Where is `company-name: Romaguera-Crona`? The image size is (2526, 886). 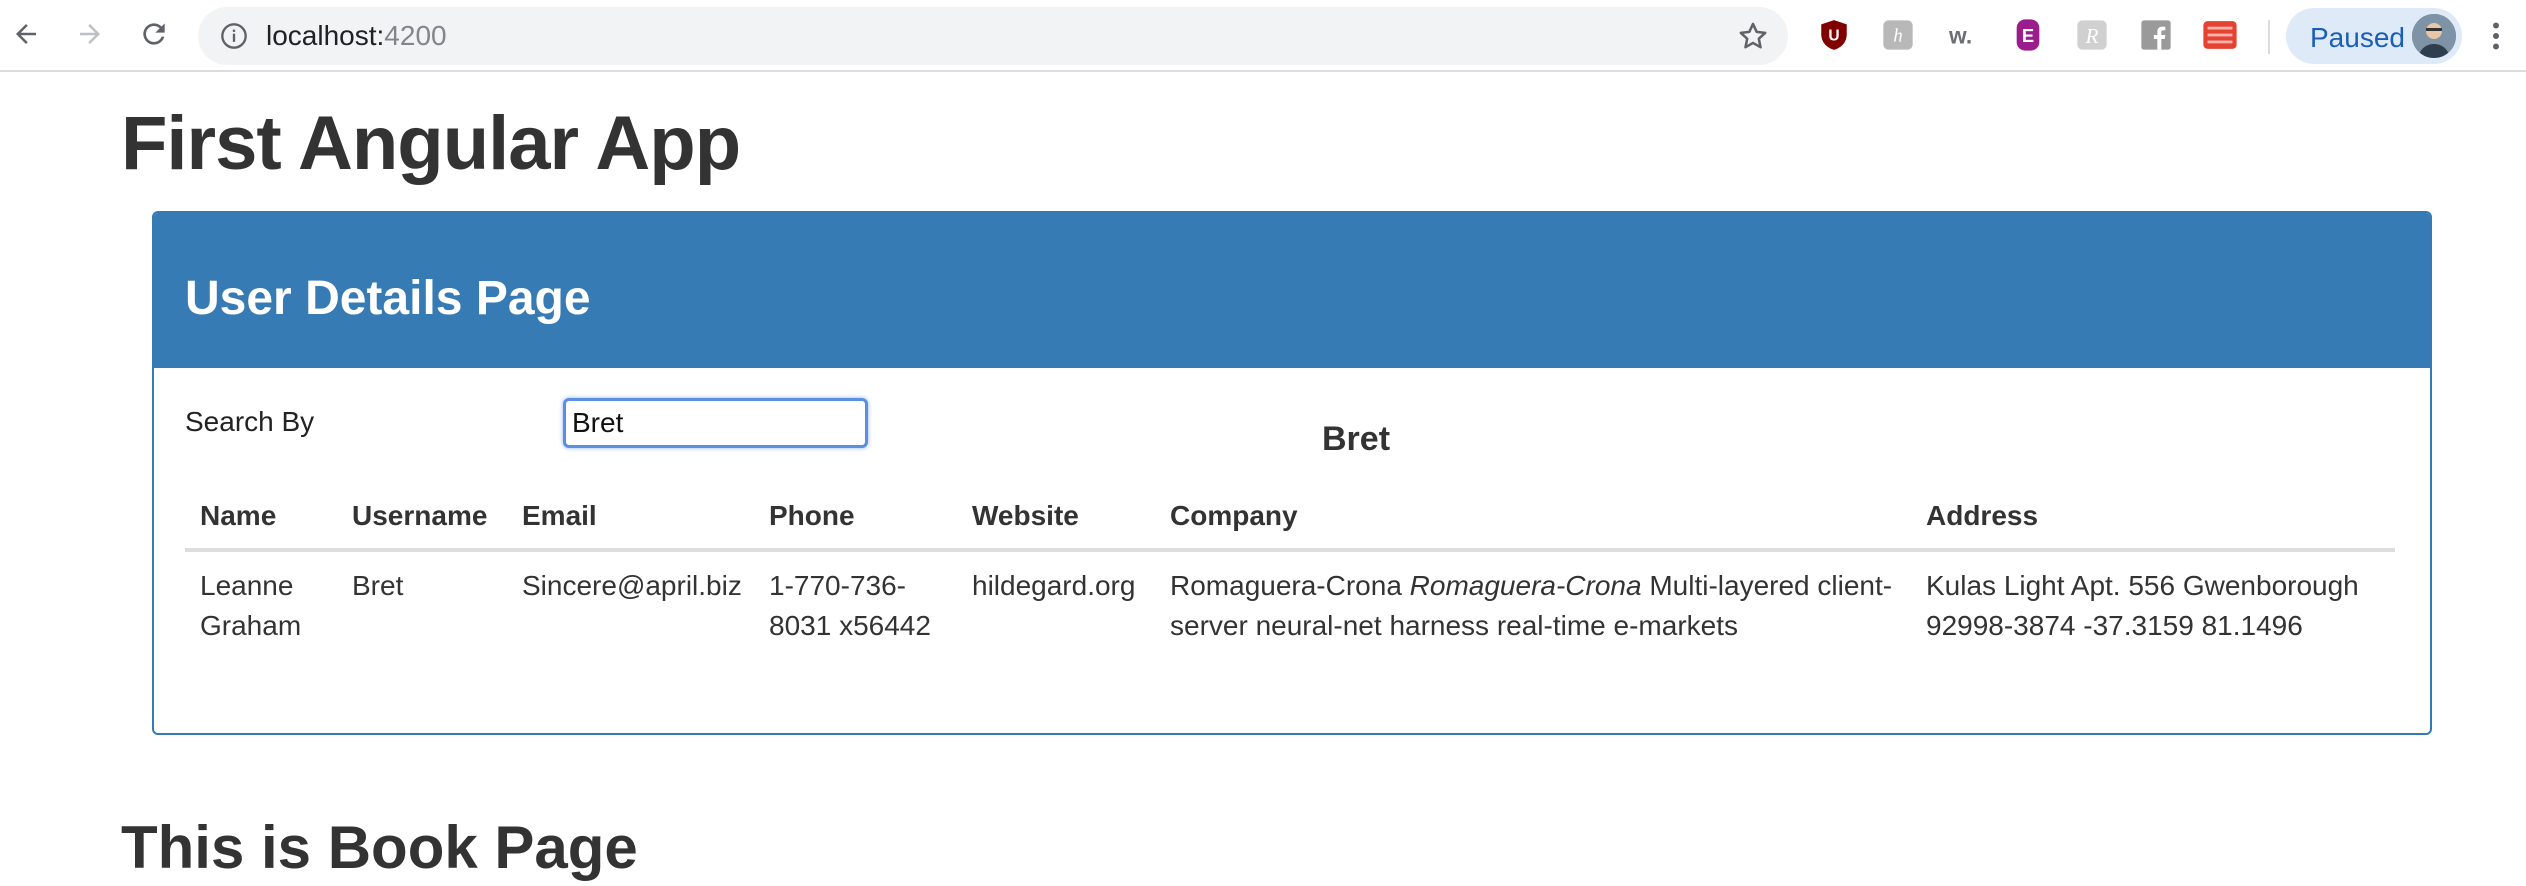
company-name: Romaguera-Crona is located at coordinates (1286, 585).